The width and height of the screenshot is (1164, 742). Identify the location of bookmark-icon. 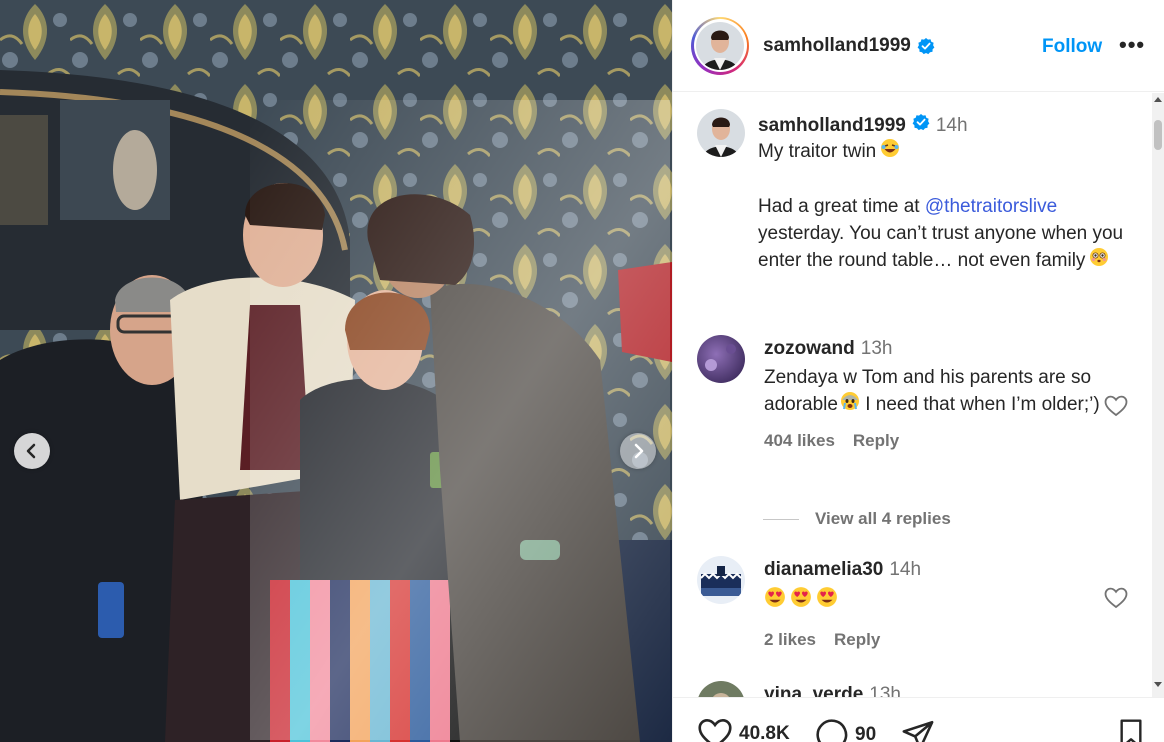
(1131, 730).